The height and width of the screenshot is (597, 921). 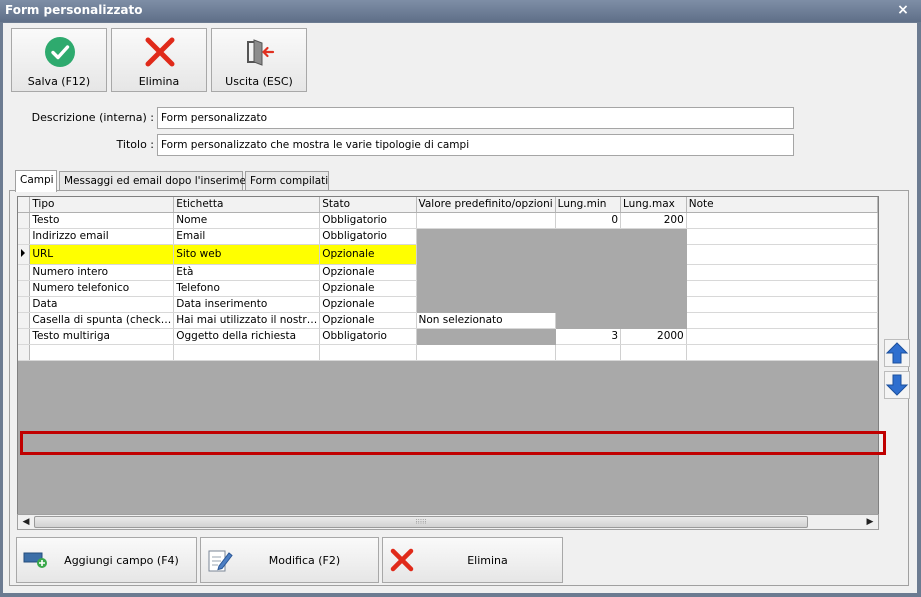 I want to click on cell-lung-max: 2000, so click(x=653, y=336).